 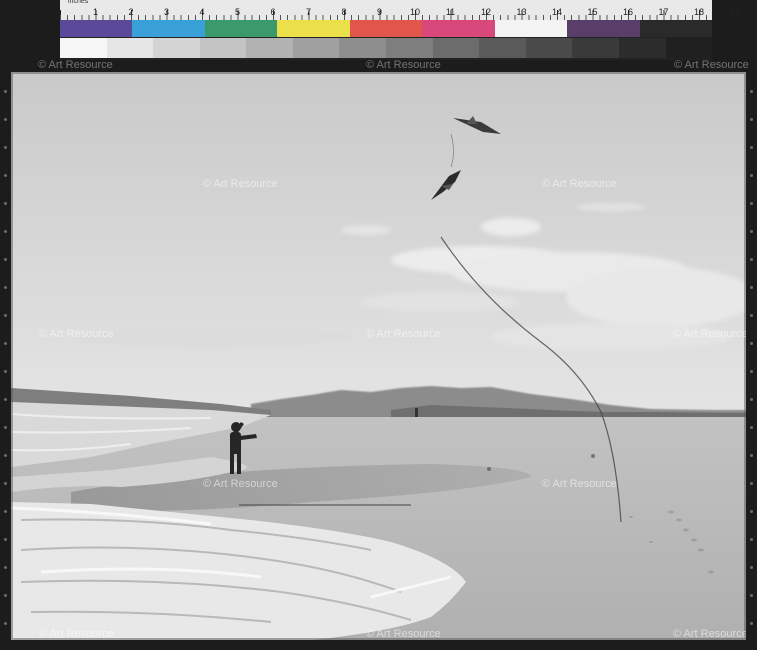 What do you see at coordinates (521, 12) in the screenshot?
I see `ruler-number: 13` at bounding box center [521, 12].